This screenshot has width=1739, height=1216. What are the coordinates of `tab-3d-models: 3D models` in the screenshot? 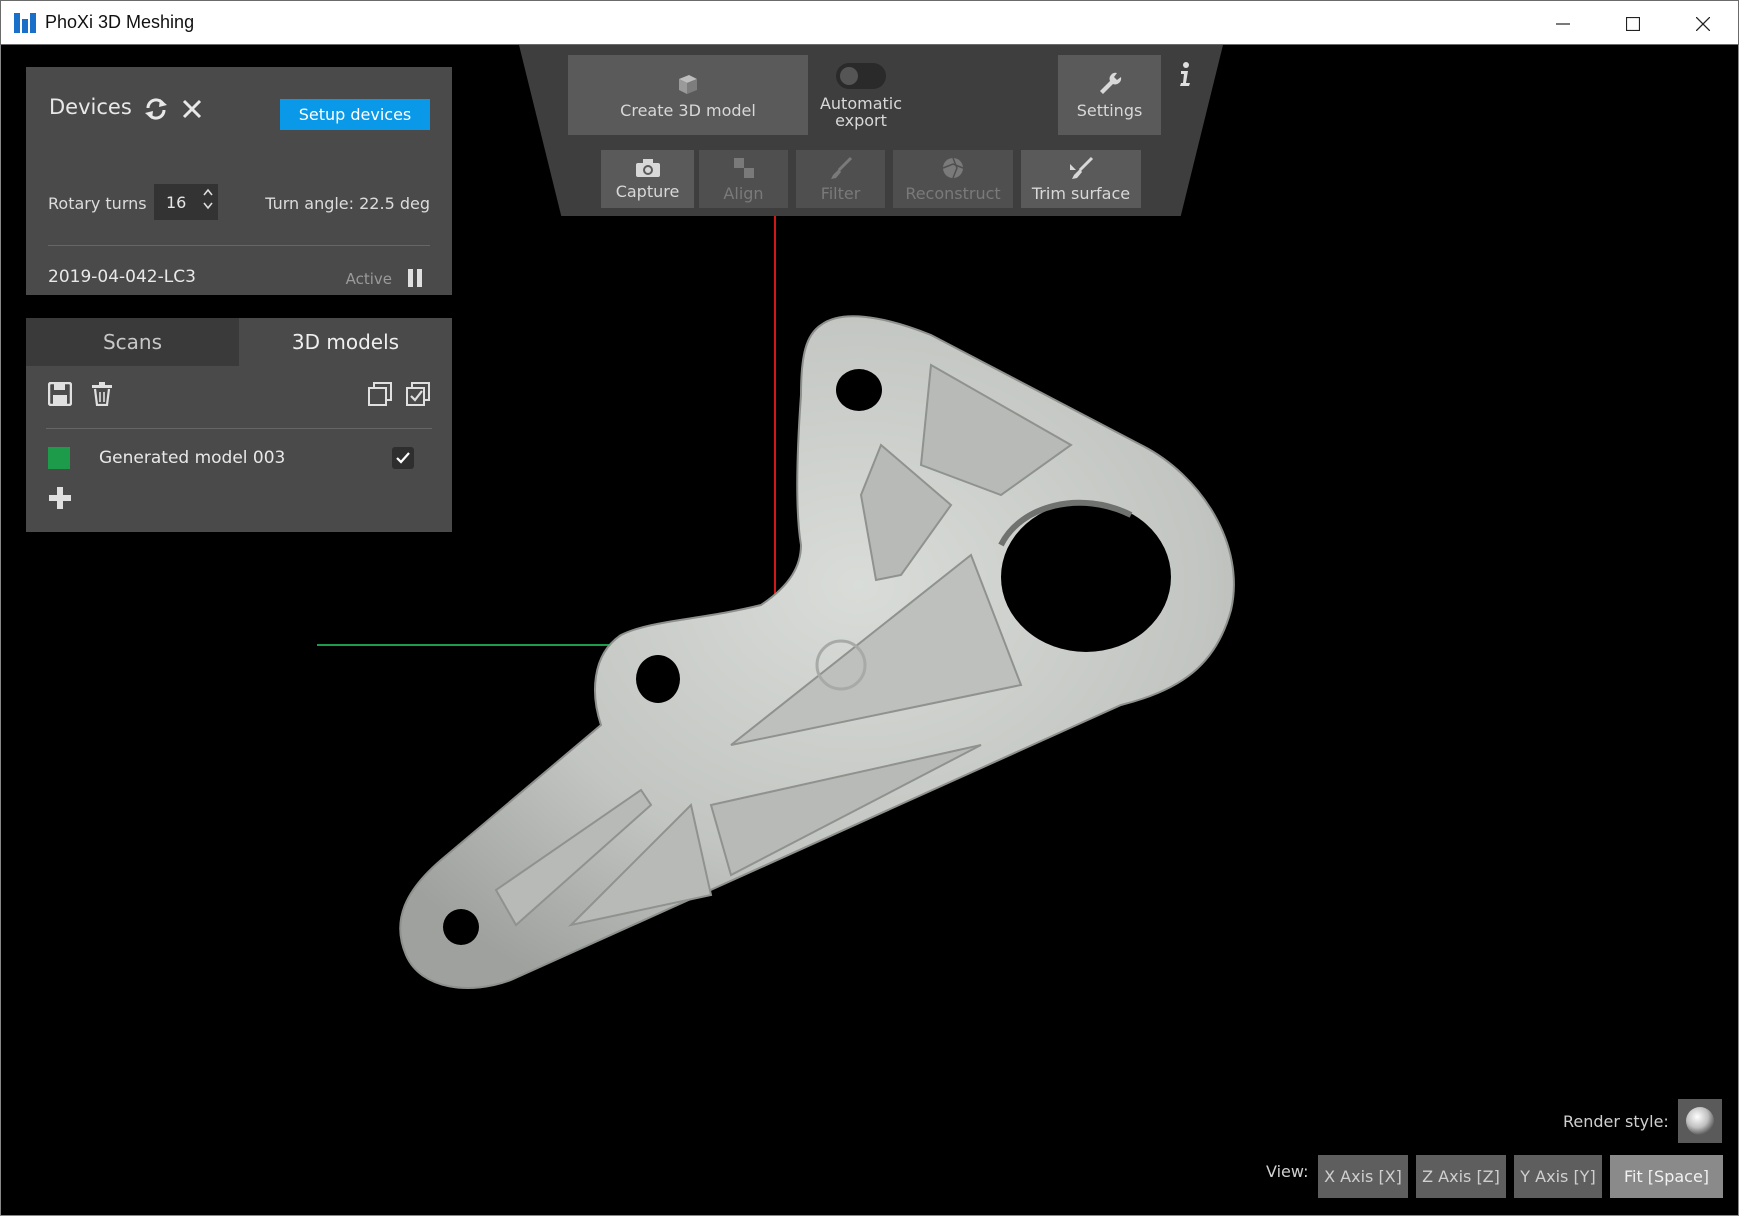 It's located at (345, 342).